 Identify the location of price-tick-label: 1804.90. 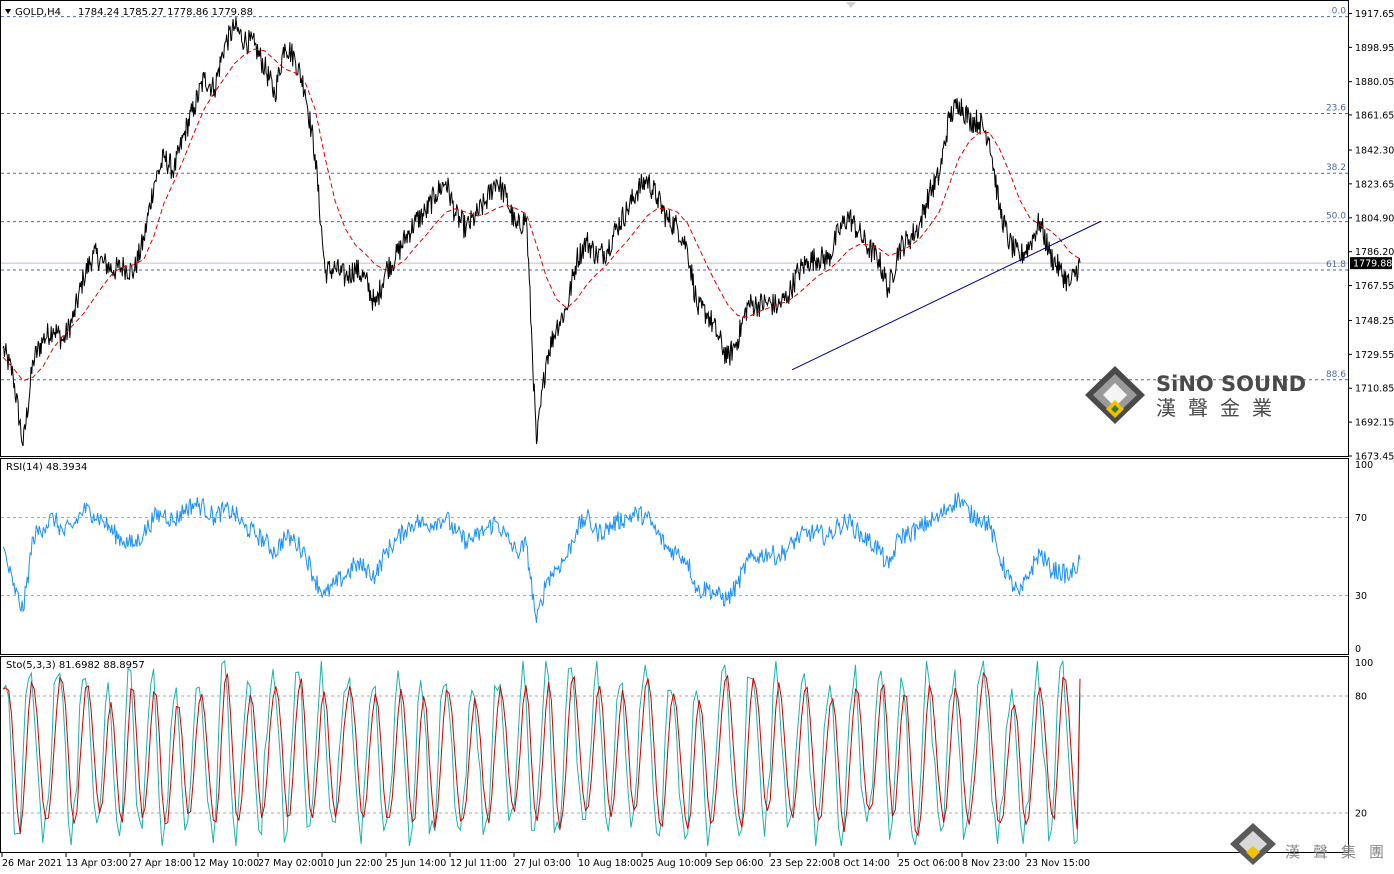
(1374, 218).